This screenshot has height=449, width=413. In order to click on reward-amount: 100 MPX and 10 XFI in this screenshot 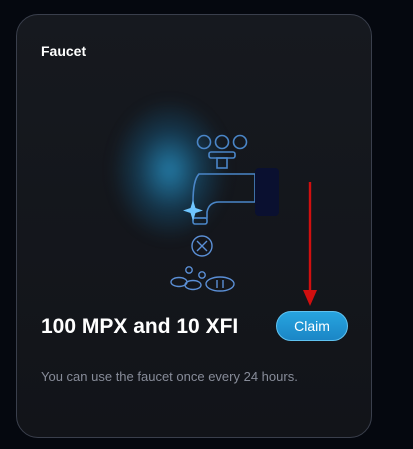, I will do `click(140, 326)`.